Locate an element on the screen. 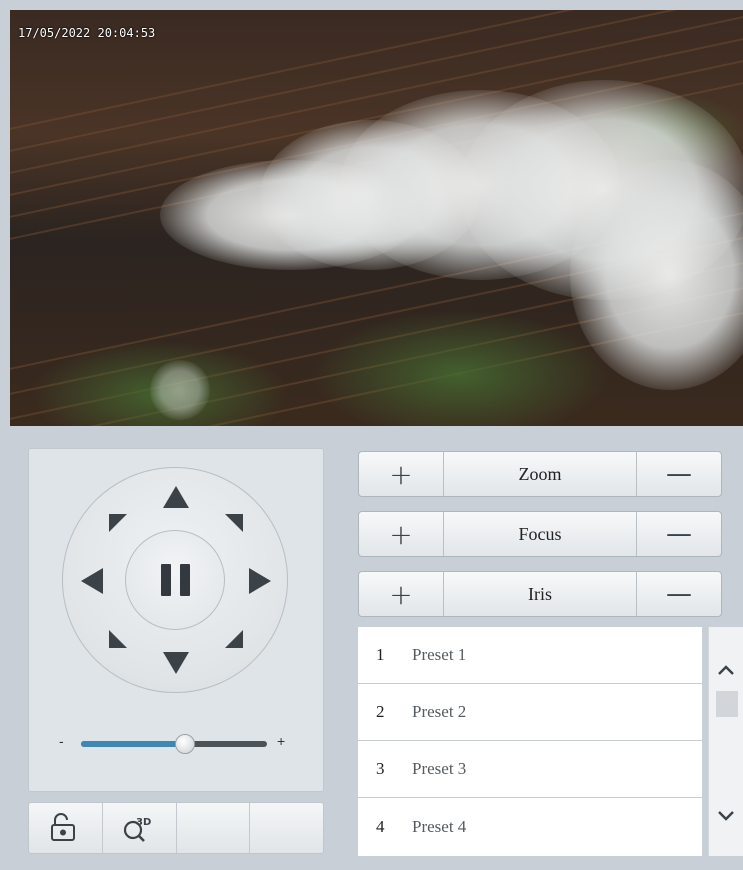 This screenshot has height=870, width=743. zoom-label: Zoom is located at coordinates (540, 473).